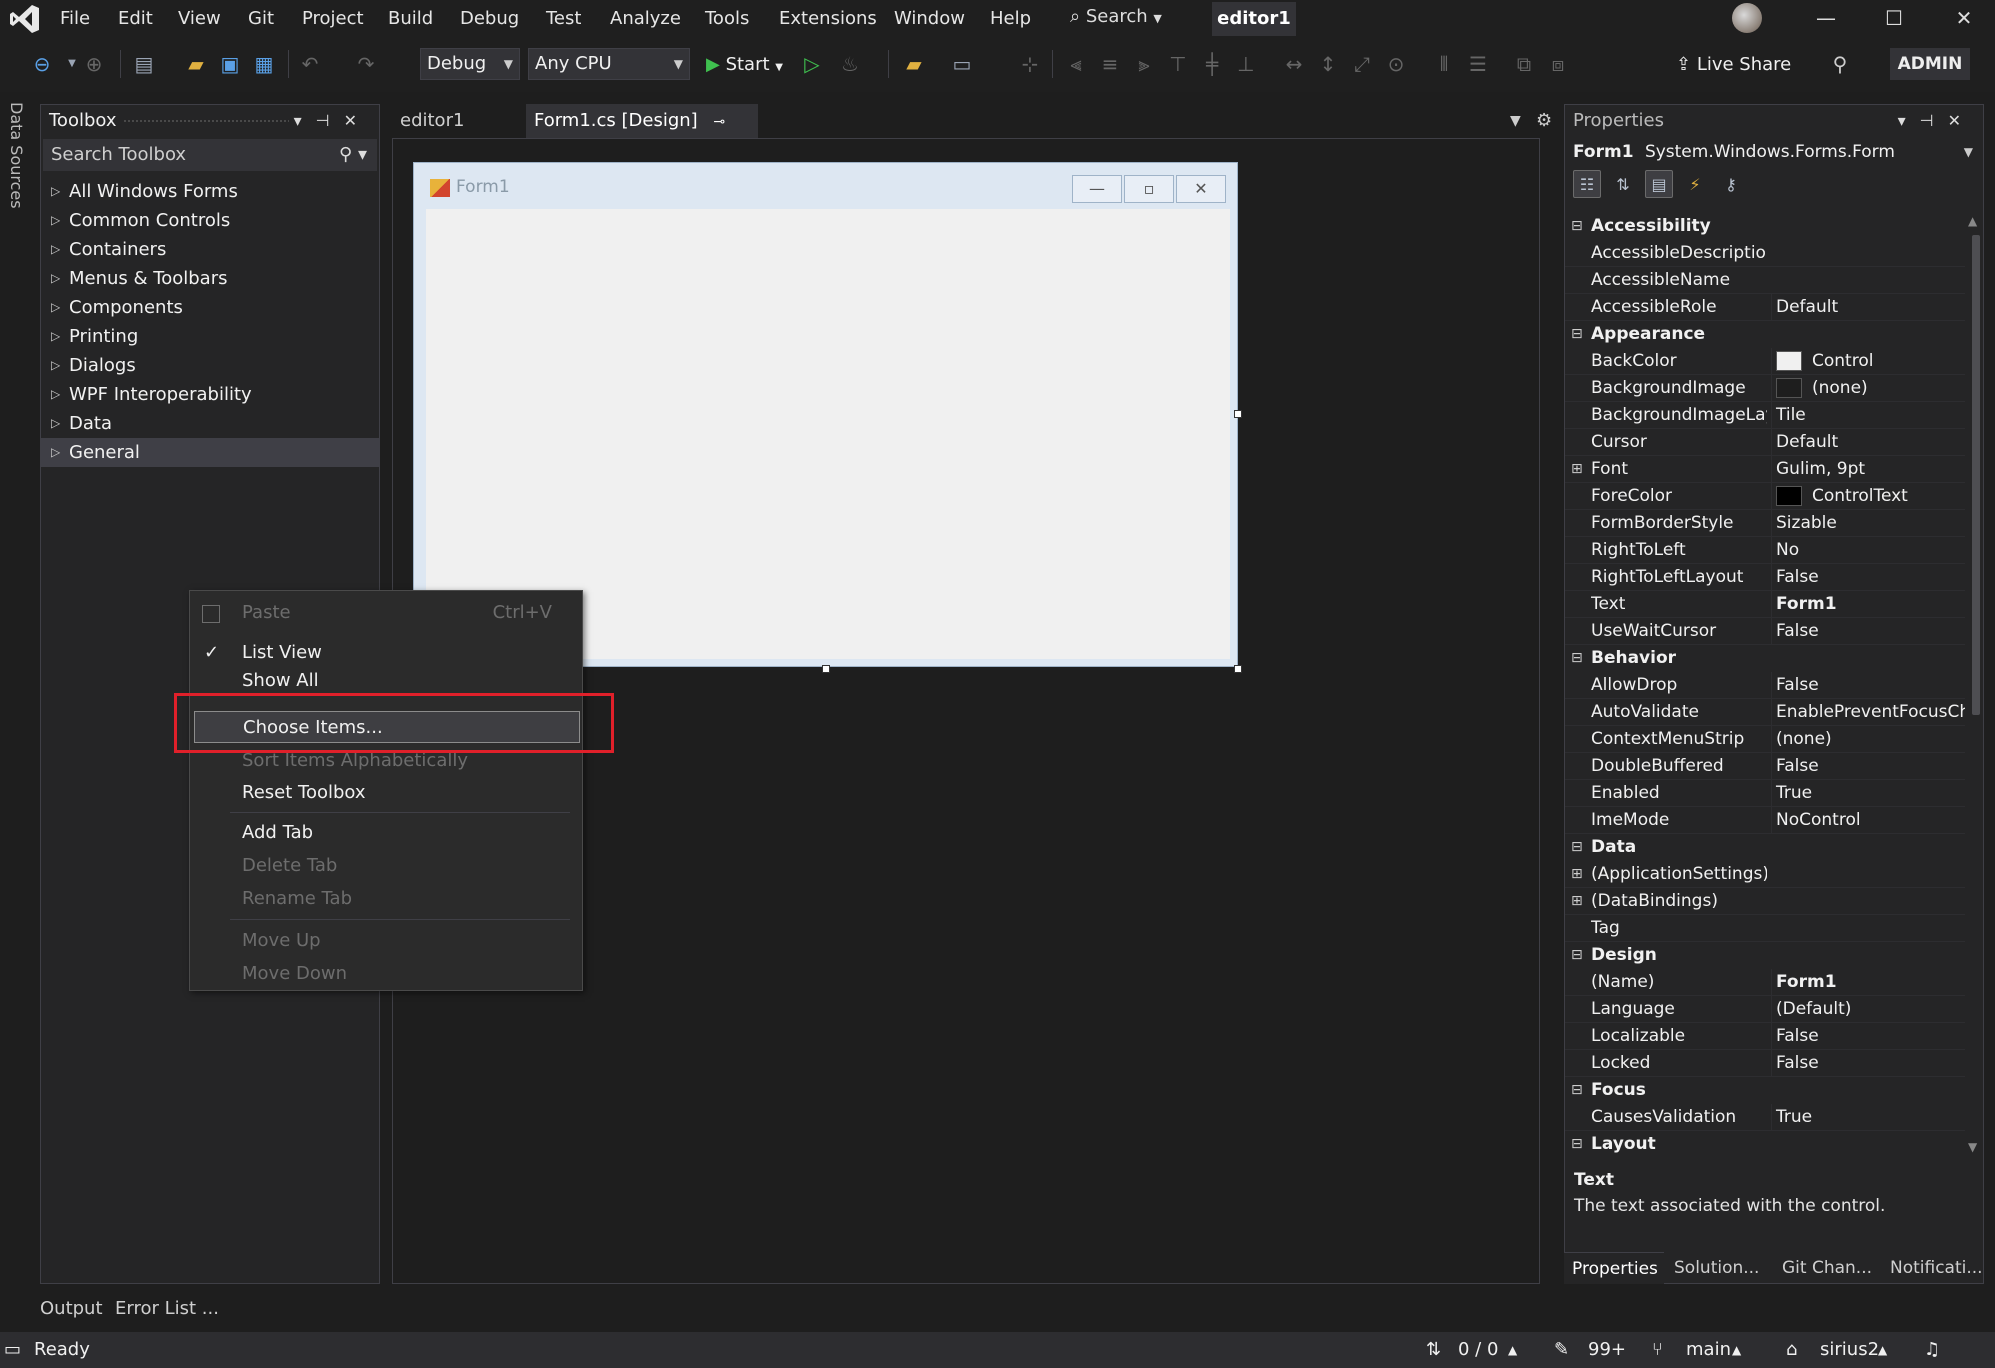 The height and width of the screenshot is (1368, 1995). Describe the element at coordinates (1765, 334) in the screenshot. I see `property-category: ⊟ Appearance` at that location.